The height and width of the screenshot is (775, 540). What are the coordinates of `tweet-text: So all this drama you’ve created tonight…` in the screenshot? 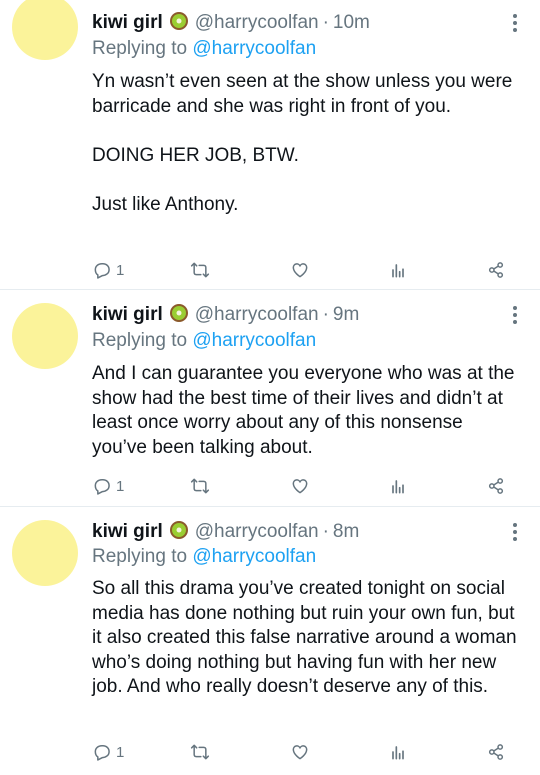 It's located at (304, 637).